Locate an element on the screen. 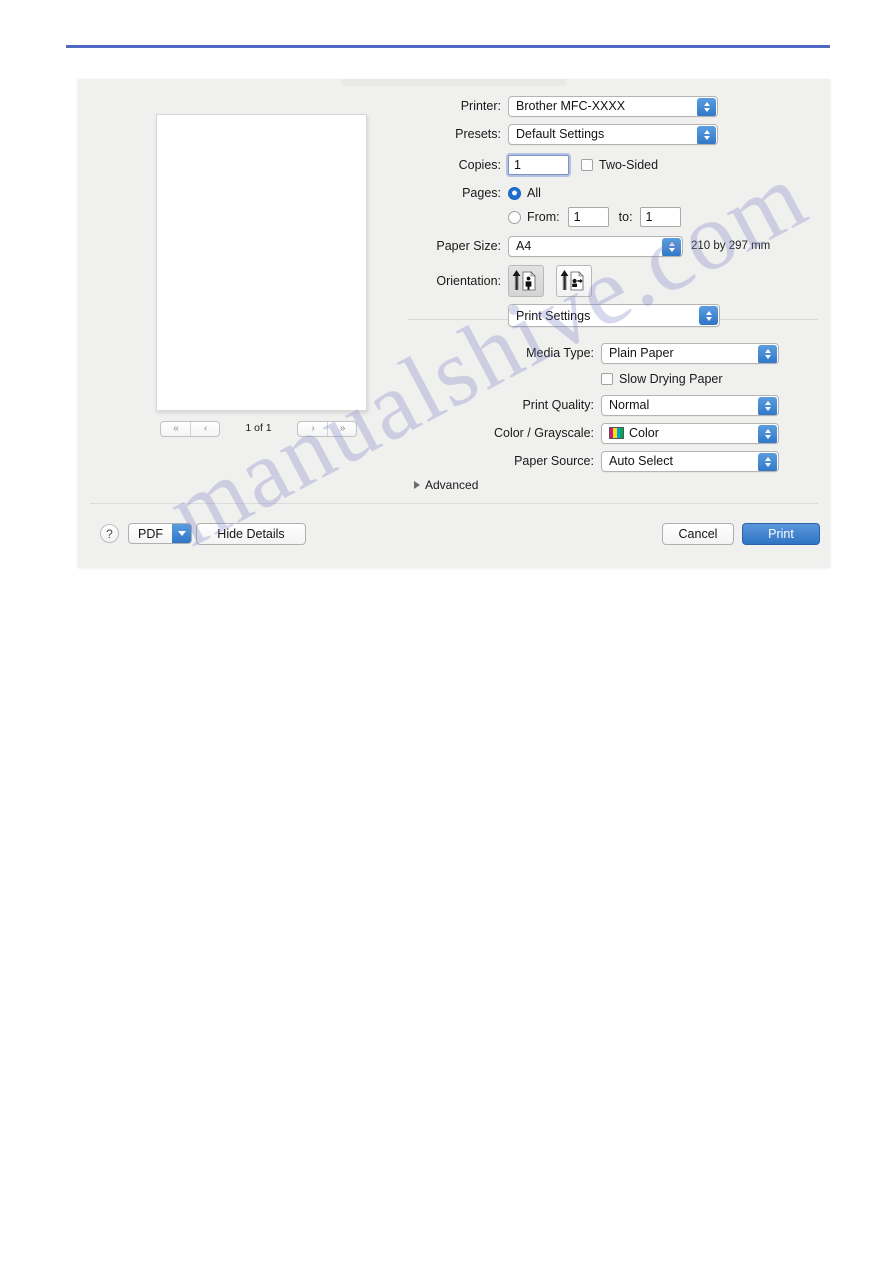 This screenshot has height=1263, width=893. printer-value: Brother MFC-XXXX is located at coordinates (571, 106).